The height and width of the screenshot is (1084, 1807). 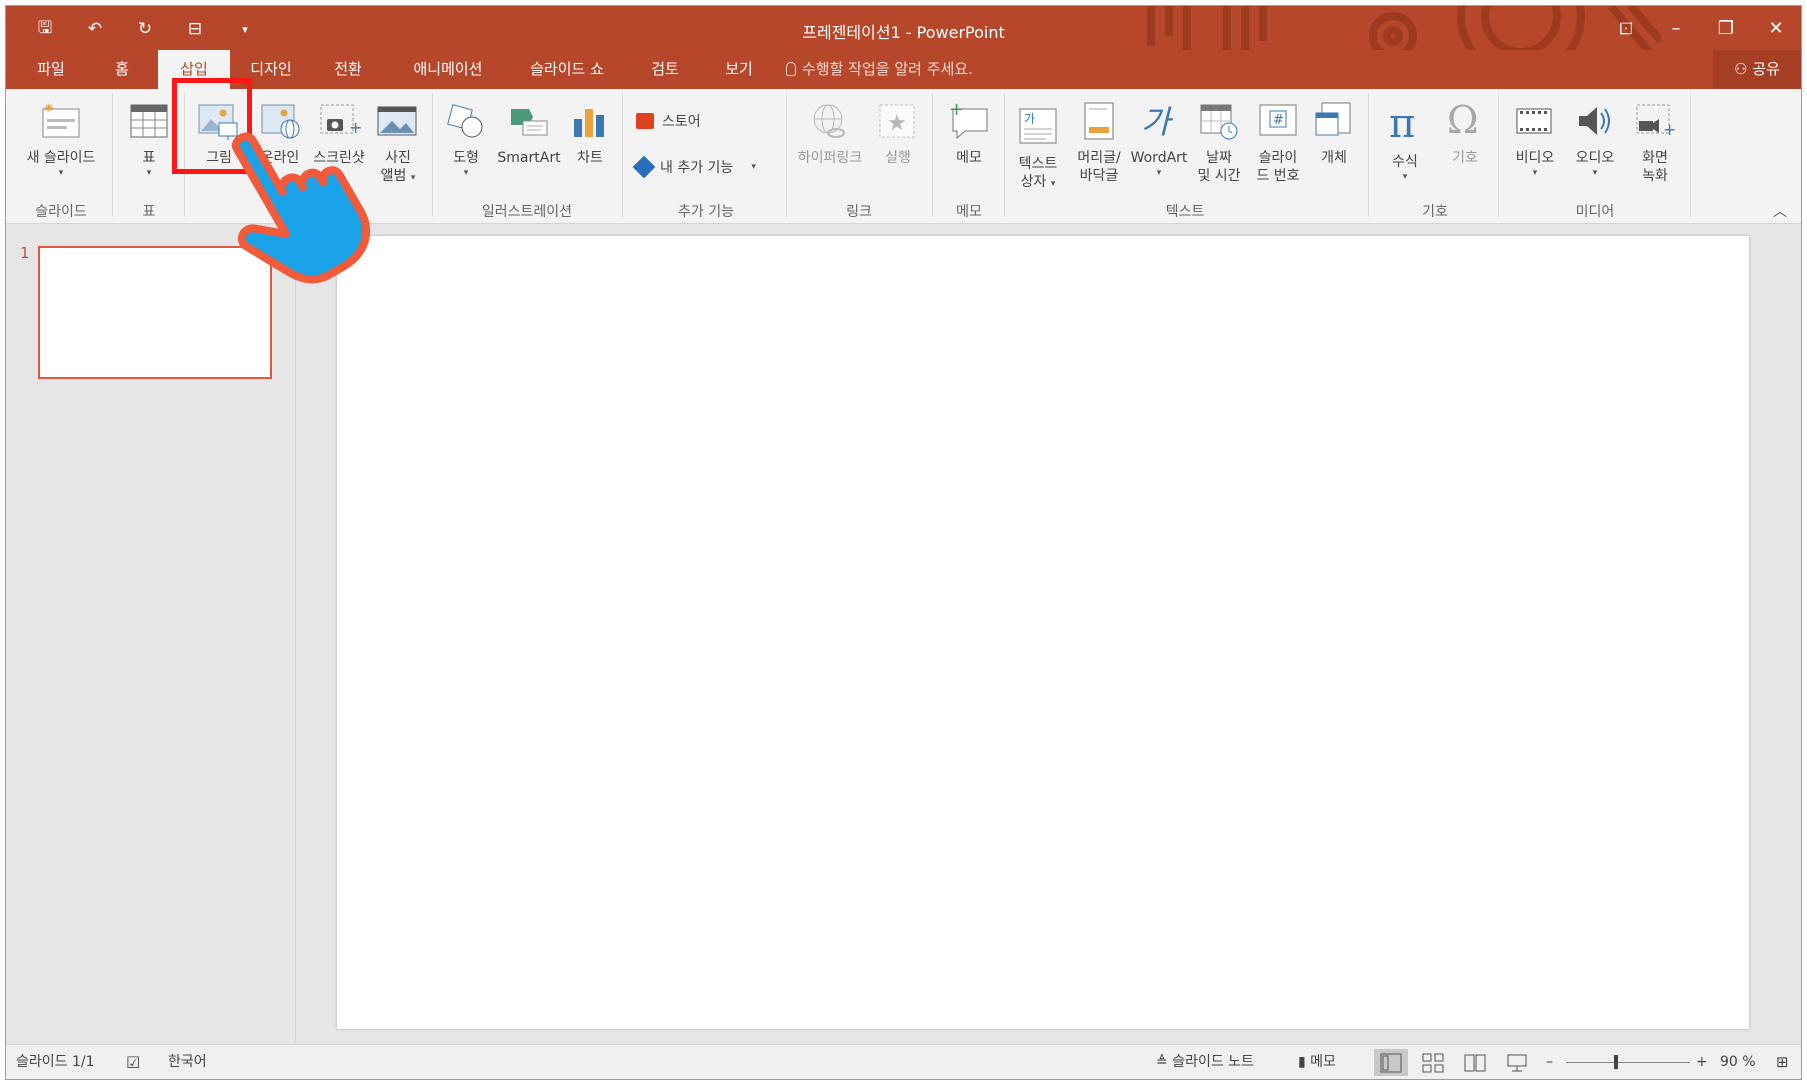 I want to click on group-label-illustrations: 일러스트레이션, so click(x=527, y=212).